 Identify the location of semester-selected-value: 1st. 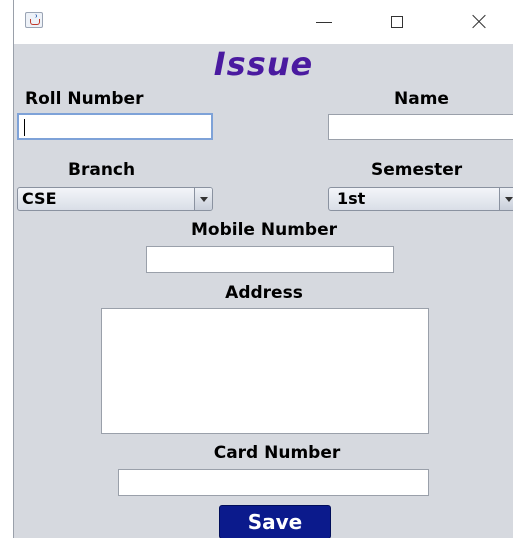
(351, 198).